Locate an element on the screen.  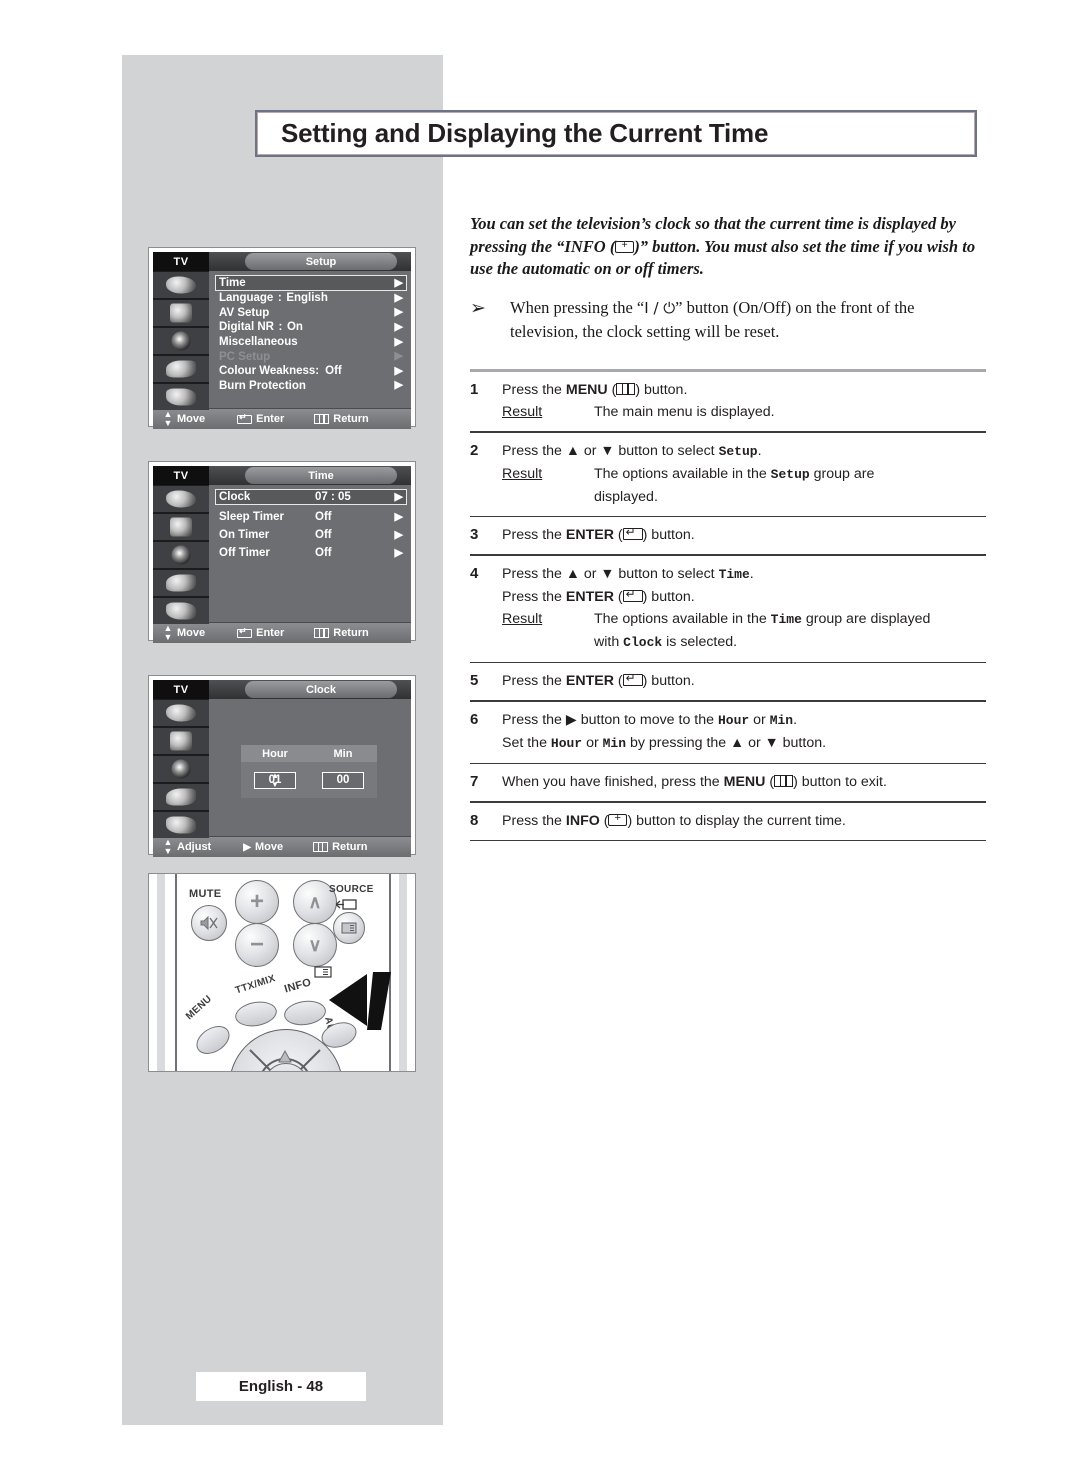
osd-time-row-off-timer-label: Off Timer is located at coordinates (244, 553).